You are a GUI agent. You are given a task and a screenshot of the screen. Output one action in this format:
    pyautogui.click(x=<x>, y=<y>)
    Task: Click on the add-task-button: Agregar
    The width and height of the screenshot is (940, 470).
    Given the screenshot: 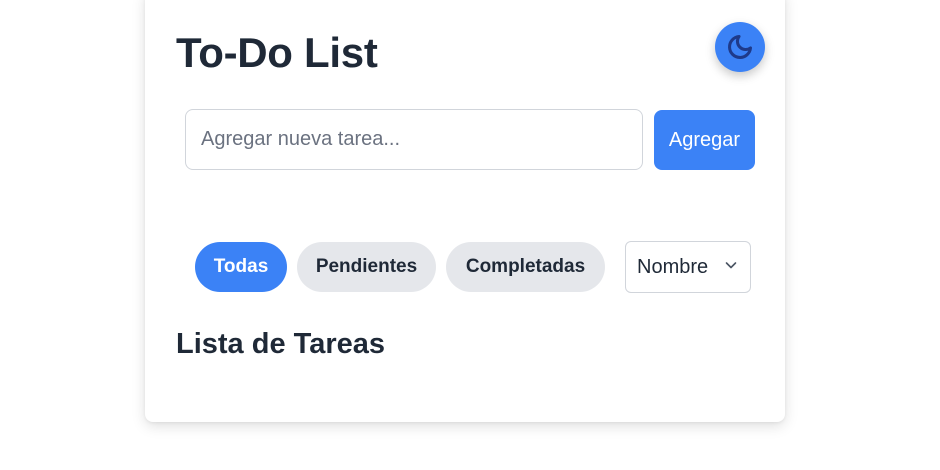 What is the action you would take?
    pyautogui.click(x=704, y=140)
    